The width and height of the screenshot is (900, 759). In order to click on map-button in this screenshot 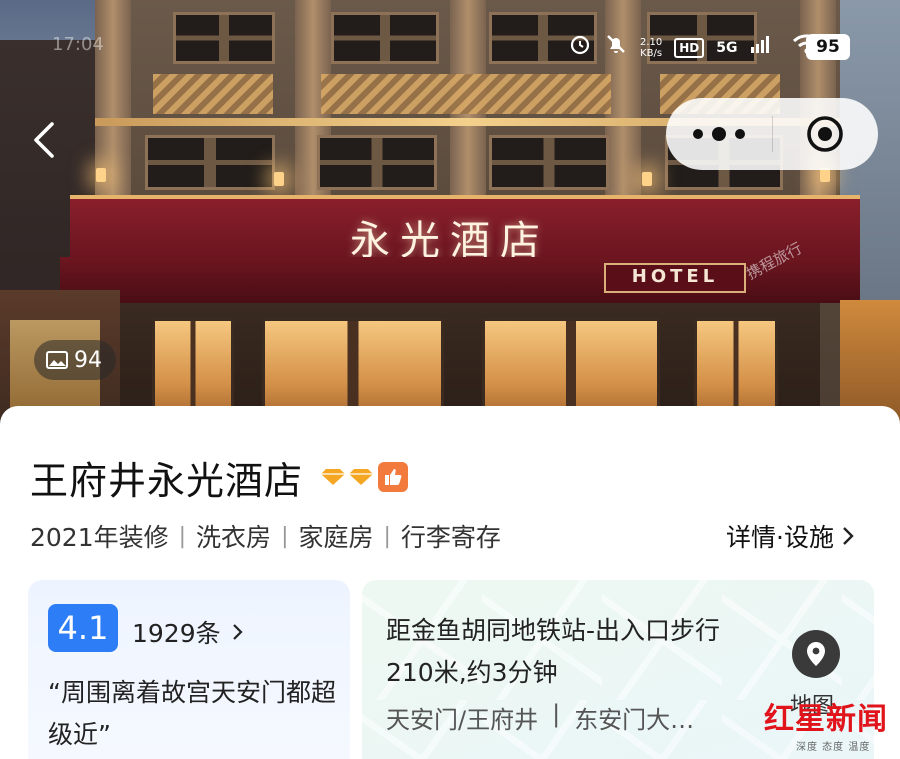, I will do `click(816, 654)`.